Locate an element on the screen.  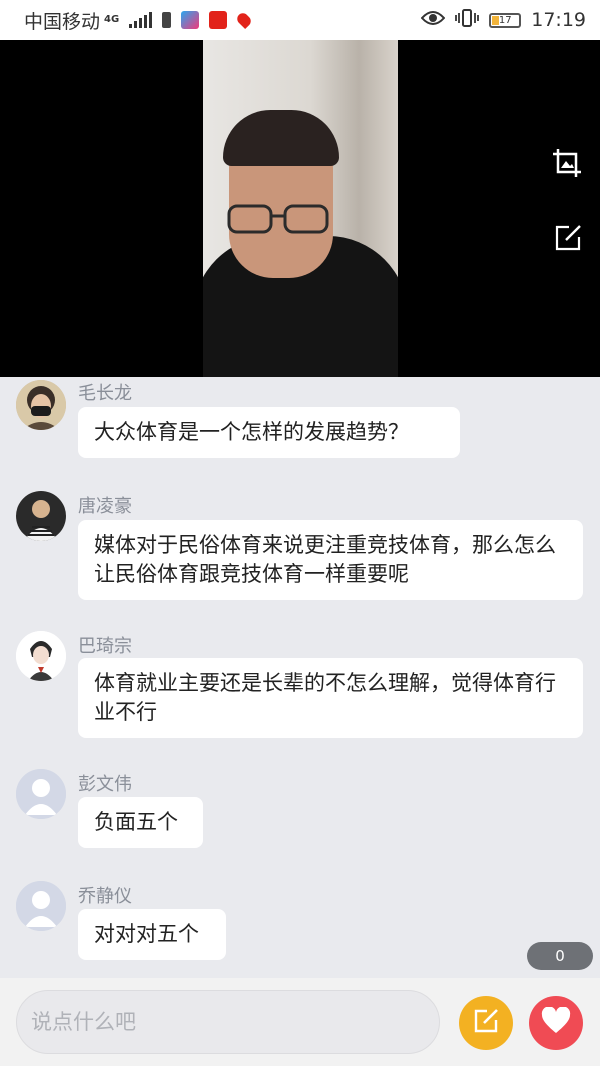
status-bar: 中国移动 4G 17 17:19 is located at coordinates (300, 20).